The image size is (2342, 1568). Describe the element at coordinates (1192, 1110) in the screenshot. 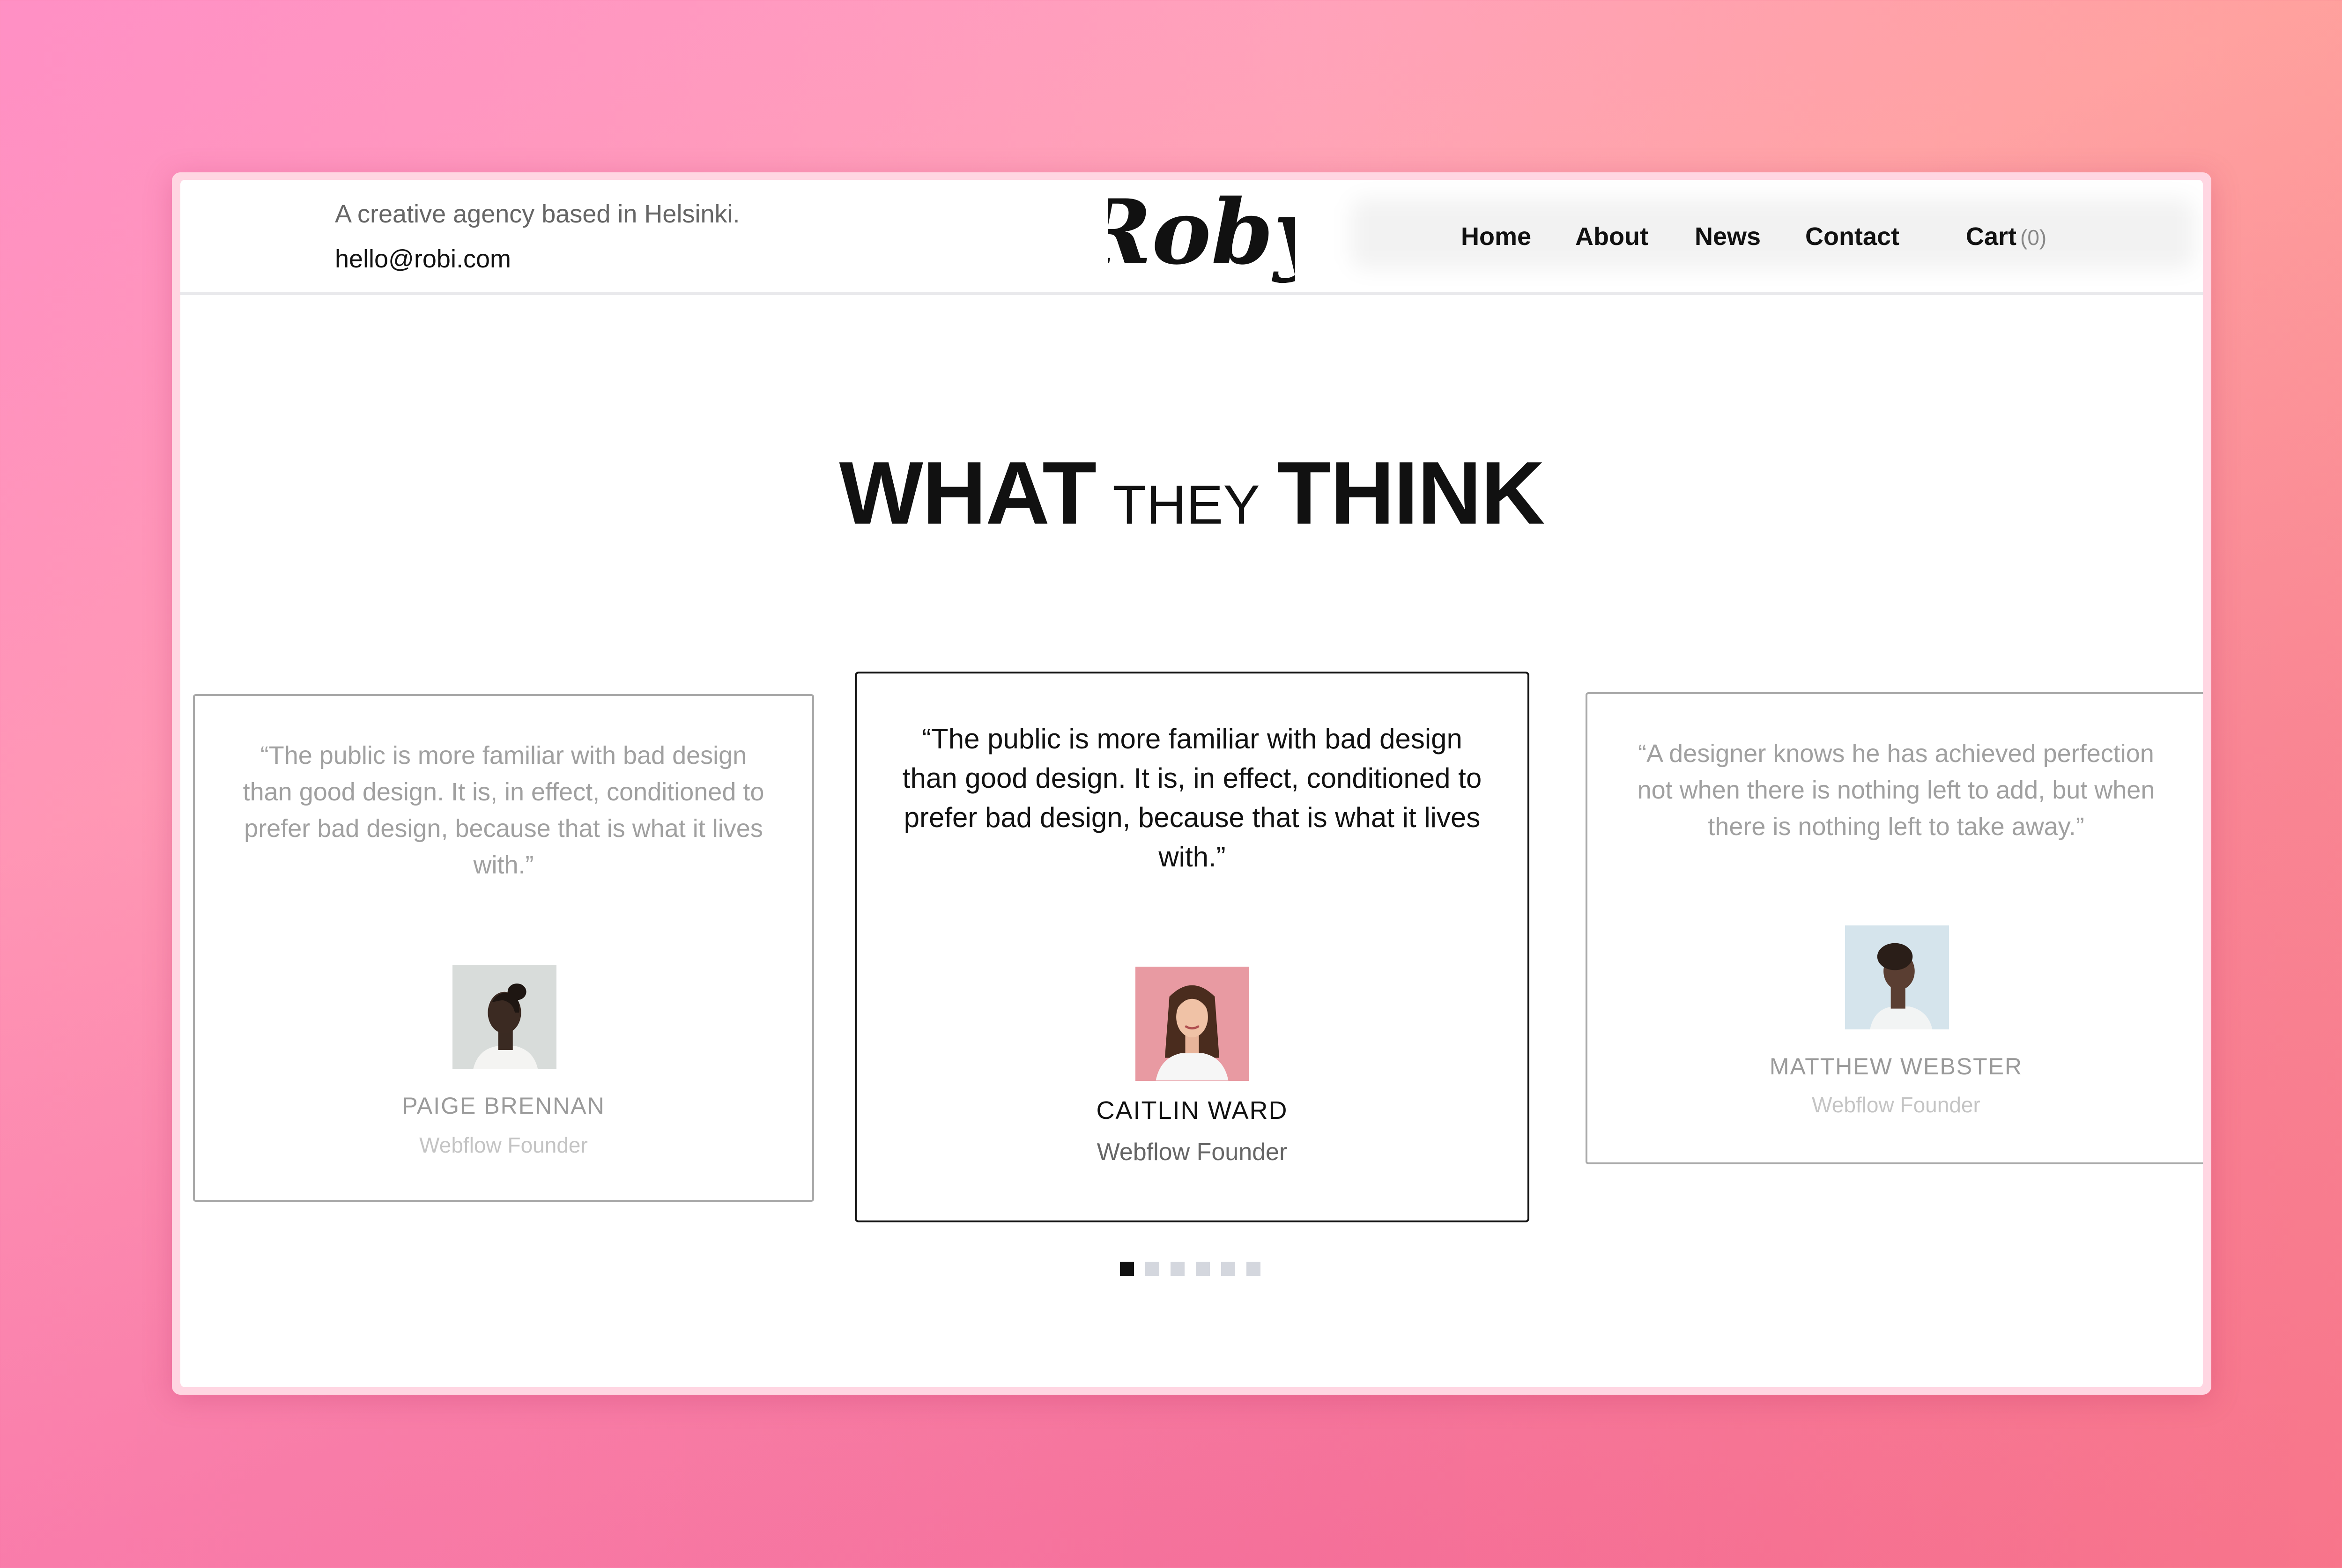

I see `testimonial-name: CAITLIN WARD` at that location.